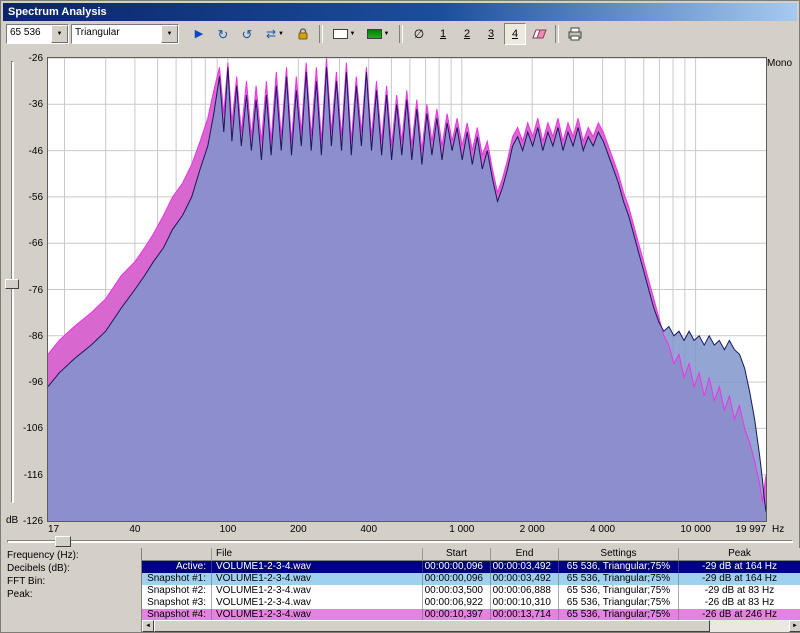 The image size is (800, 633). I want to click on table-cell: Snapshot #2:, so click(177, 591).